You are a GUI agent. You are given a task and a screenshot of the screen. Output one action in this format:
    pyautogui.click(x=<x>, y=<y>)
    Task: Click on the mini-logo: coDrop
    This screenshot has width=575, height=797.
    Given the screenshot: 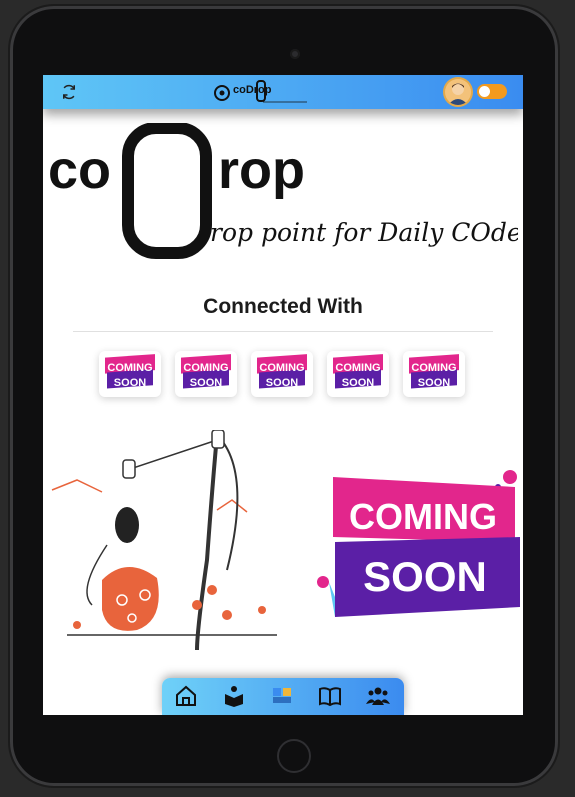 What is the action you would take?
    pyautogui.click(x=266, y=92)
    